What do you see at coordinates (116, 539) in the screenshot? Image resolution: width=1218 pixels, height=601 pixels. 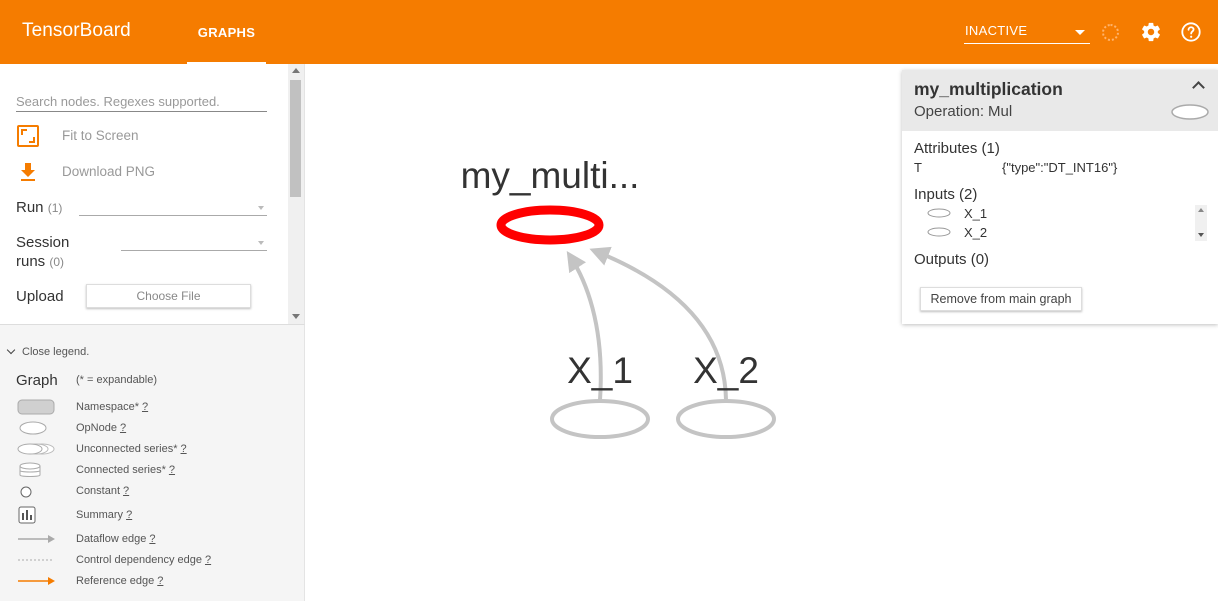 I see `legend-item-label: Dataflow edge?` at bounding box center [116, 539].